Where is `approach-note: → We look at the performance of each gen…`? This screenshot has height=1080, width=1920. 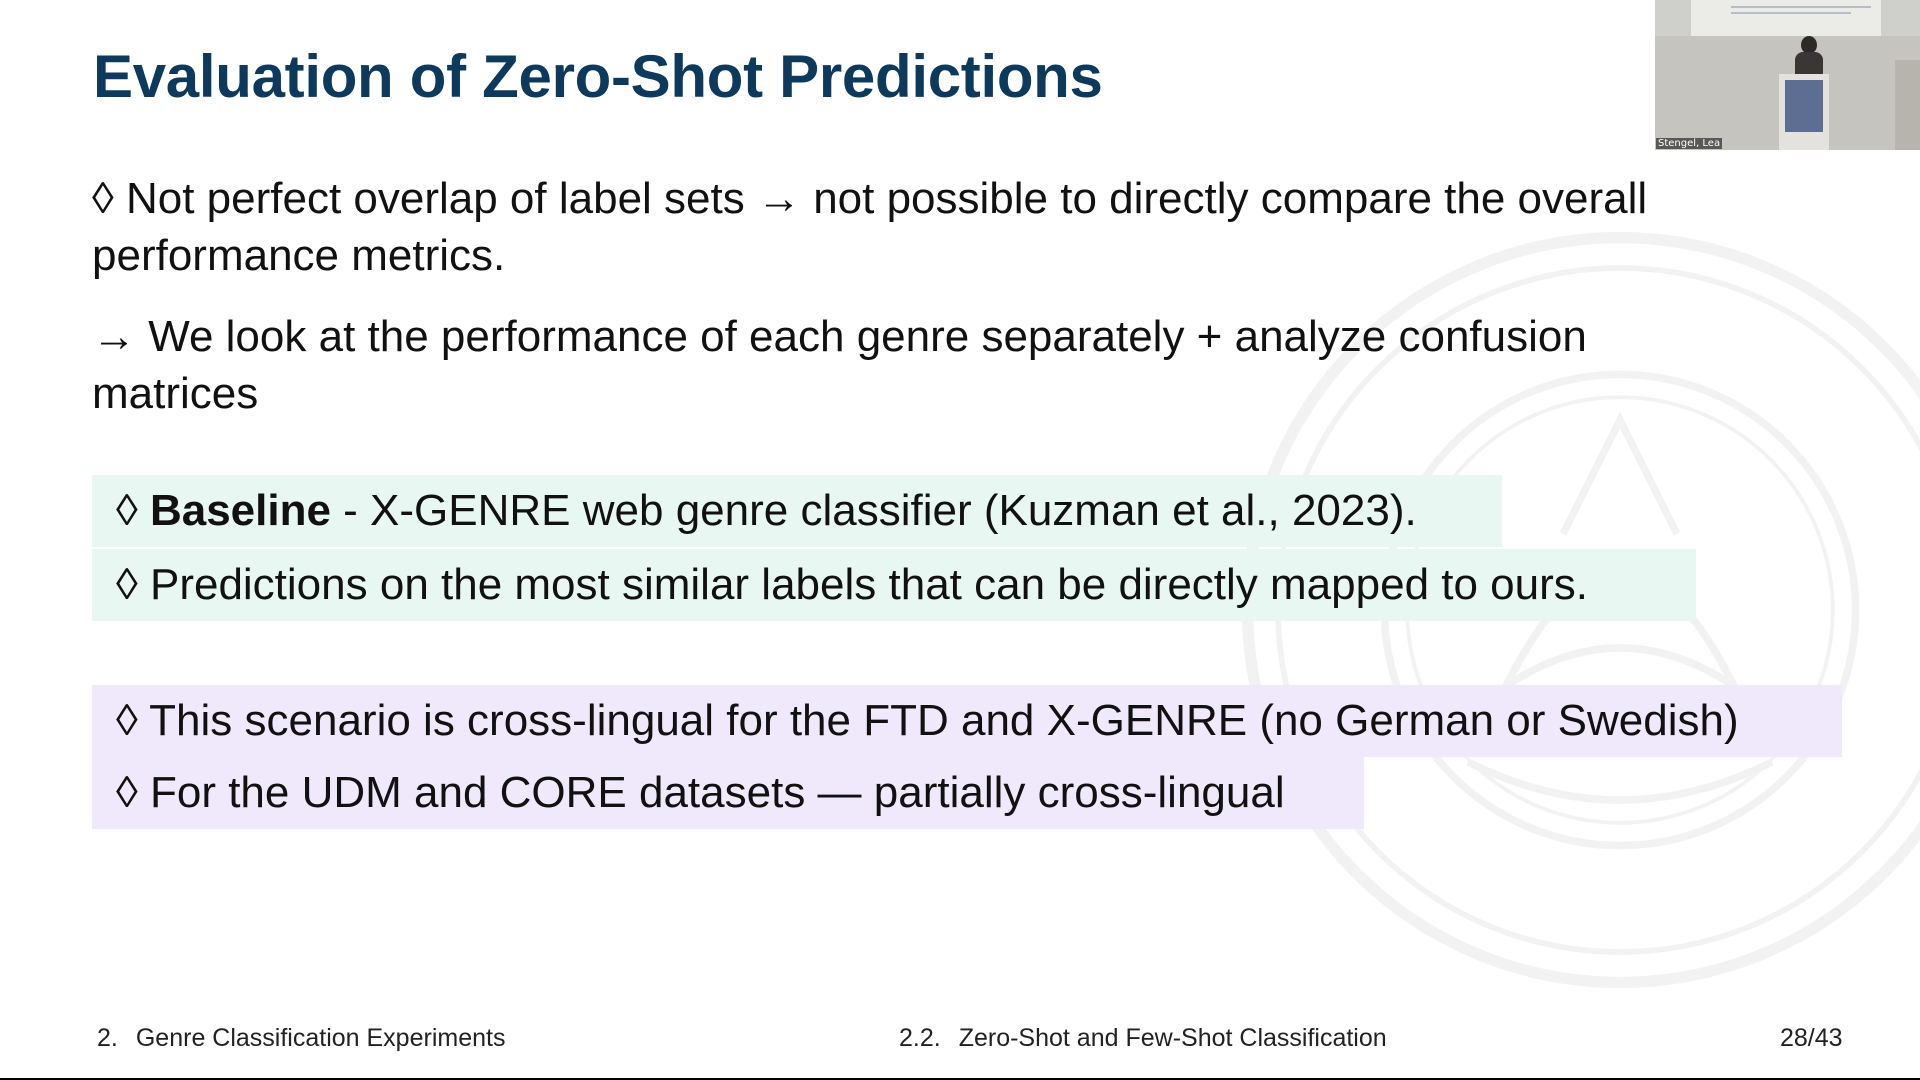 approach-note: → We look at the performance of each gen… is located at coordinates (839, 365).